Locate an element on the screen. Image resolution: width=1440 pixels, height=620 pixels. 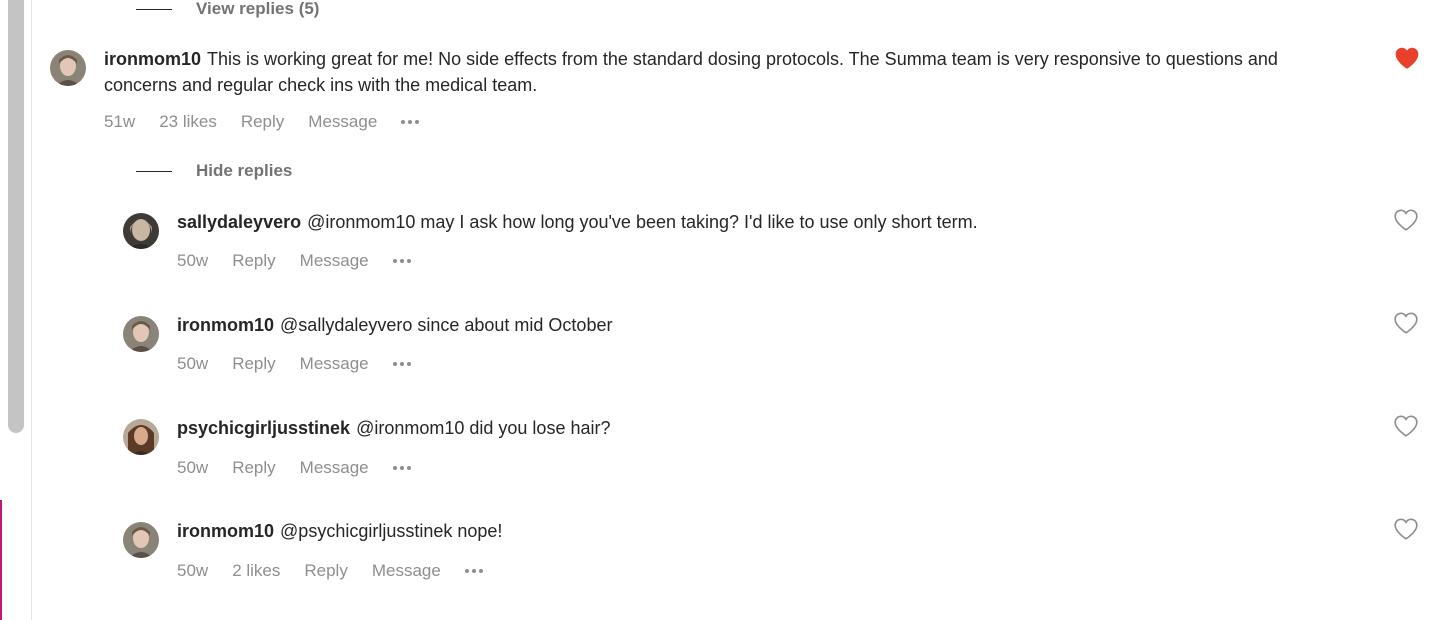
heart-filled-icon is located at coordinates (1407, 58).